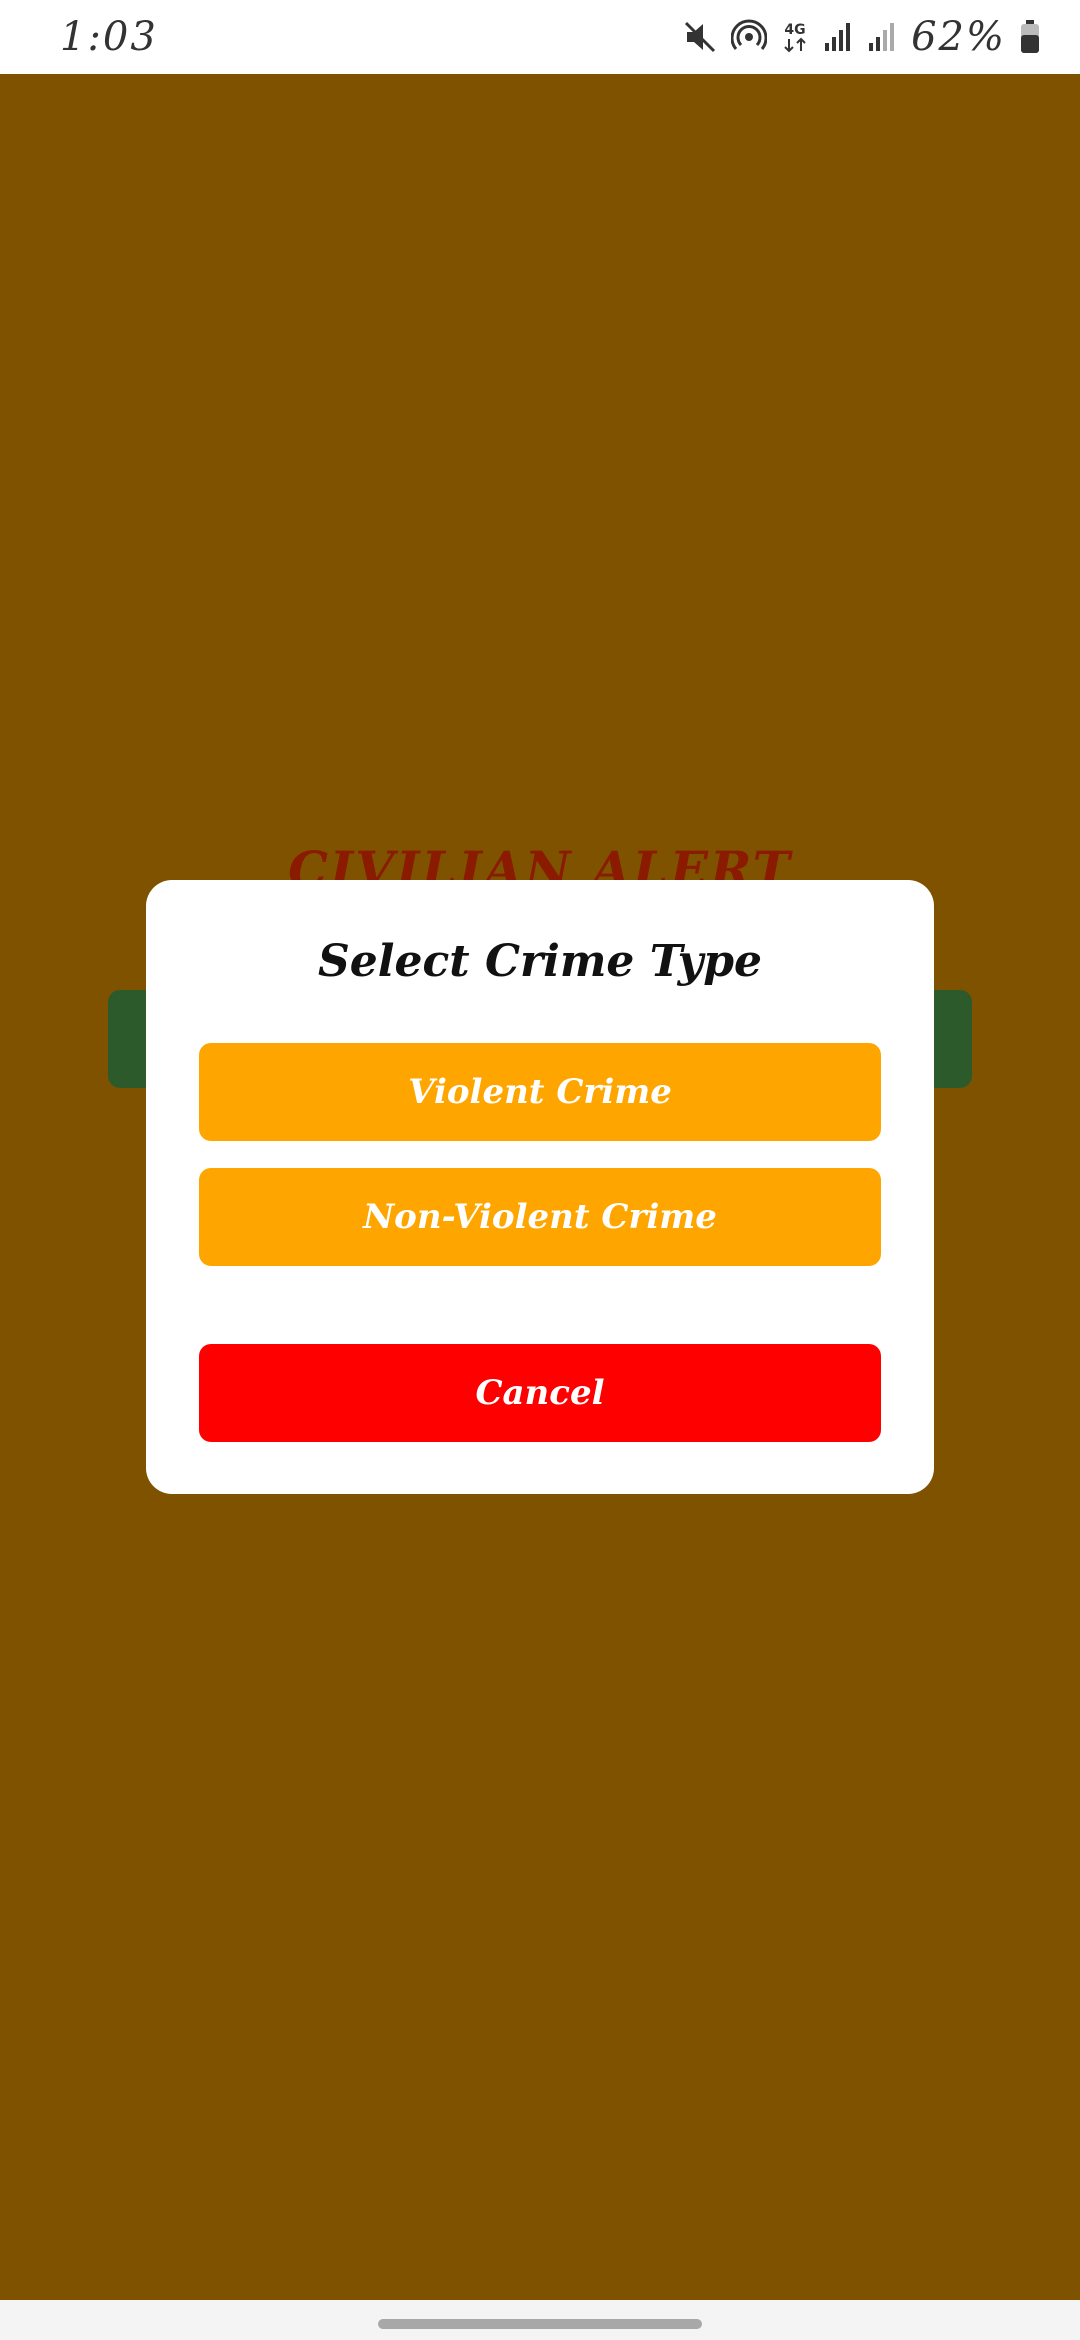 The height and width of the screenshot is (2340, 1080). What do you see at coordinates (749, 37) in the screenshot?
I see `hotspot-icon` at bounding box center [749, 37].